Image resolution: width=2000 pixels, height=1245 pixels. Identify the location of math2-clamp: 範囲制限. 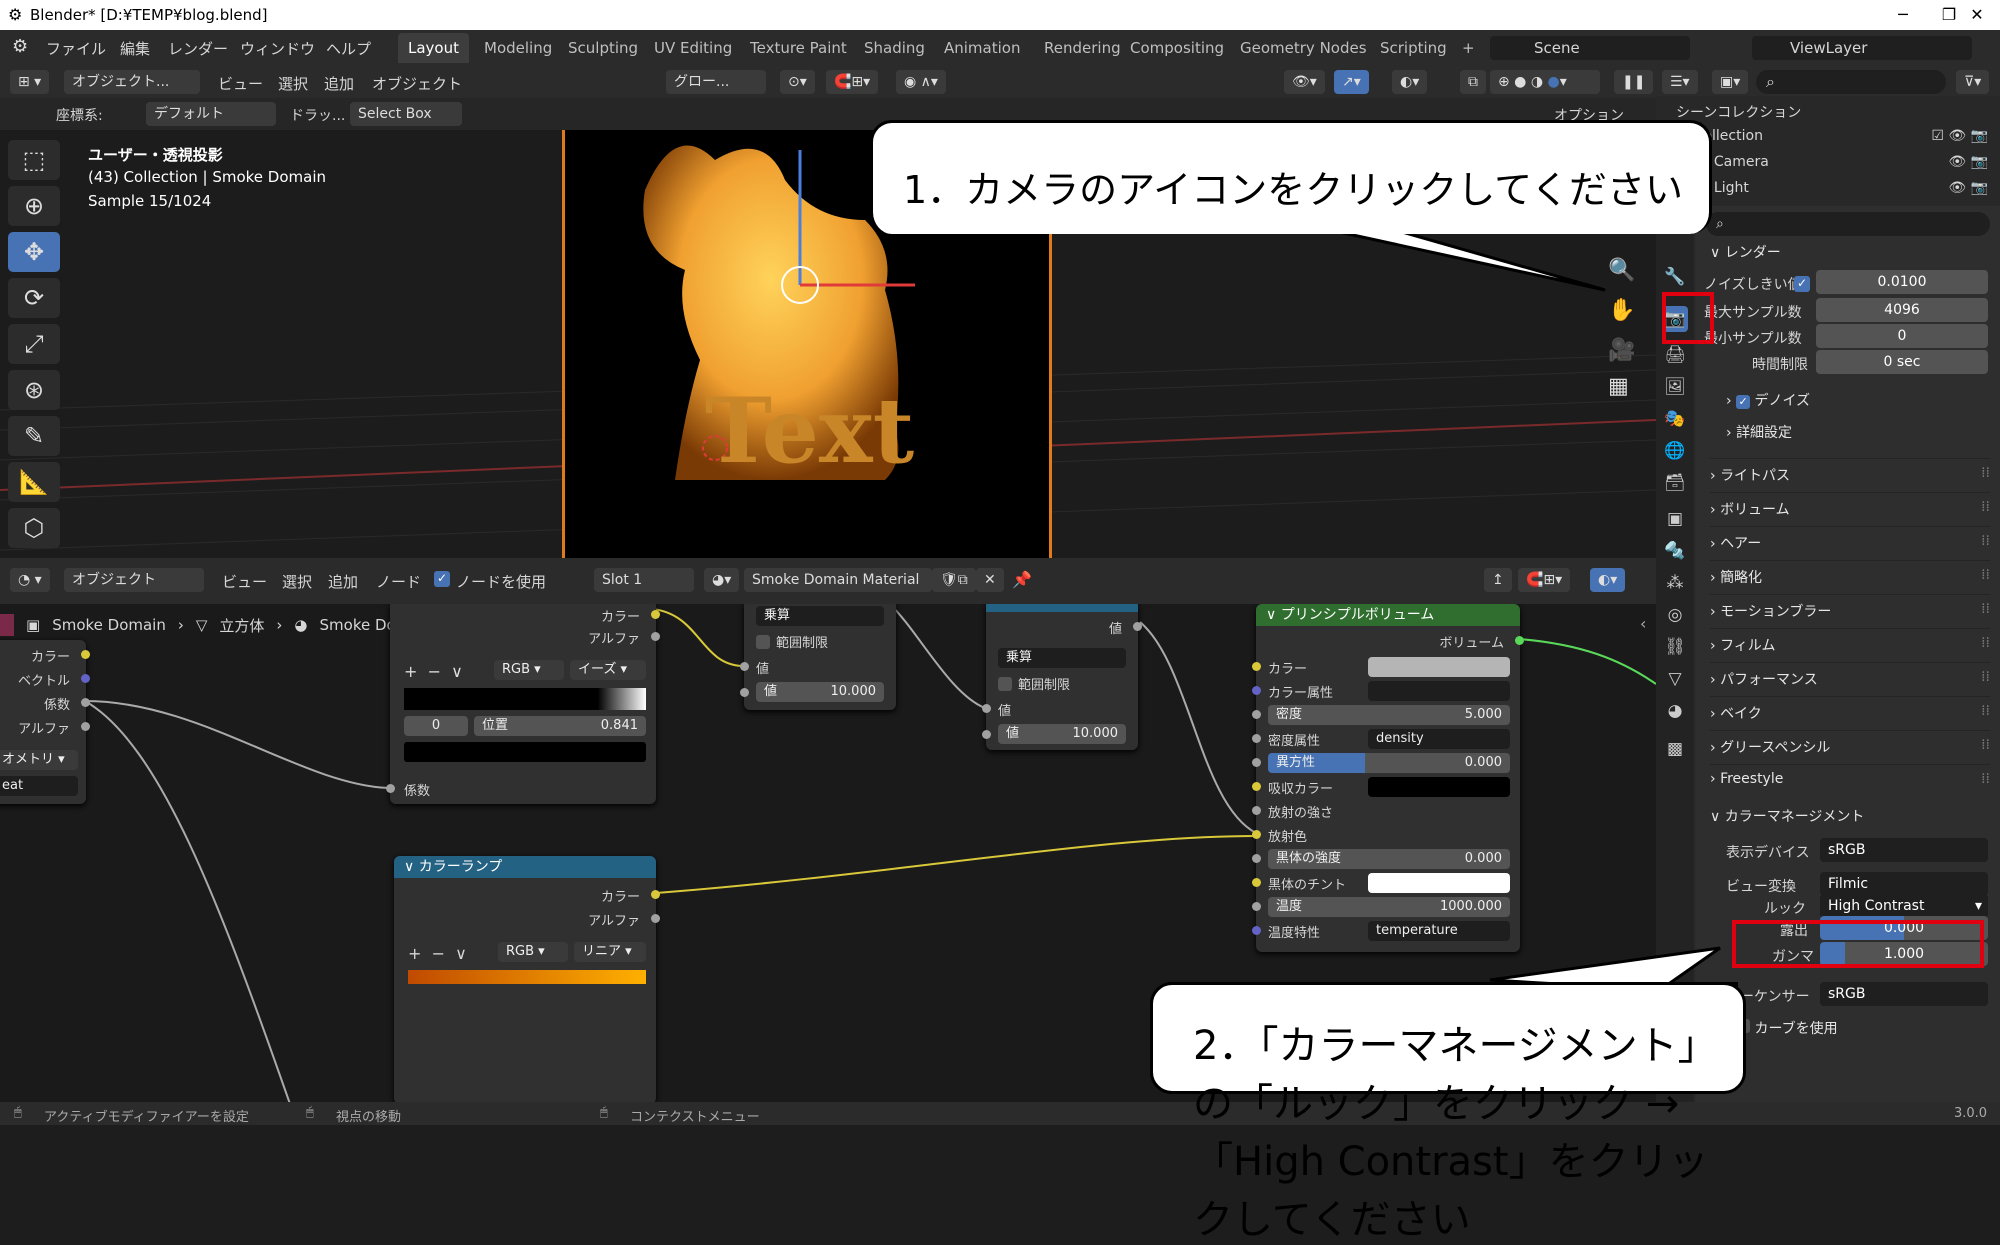
(1034, 683).